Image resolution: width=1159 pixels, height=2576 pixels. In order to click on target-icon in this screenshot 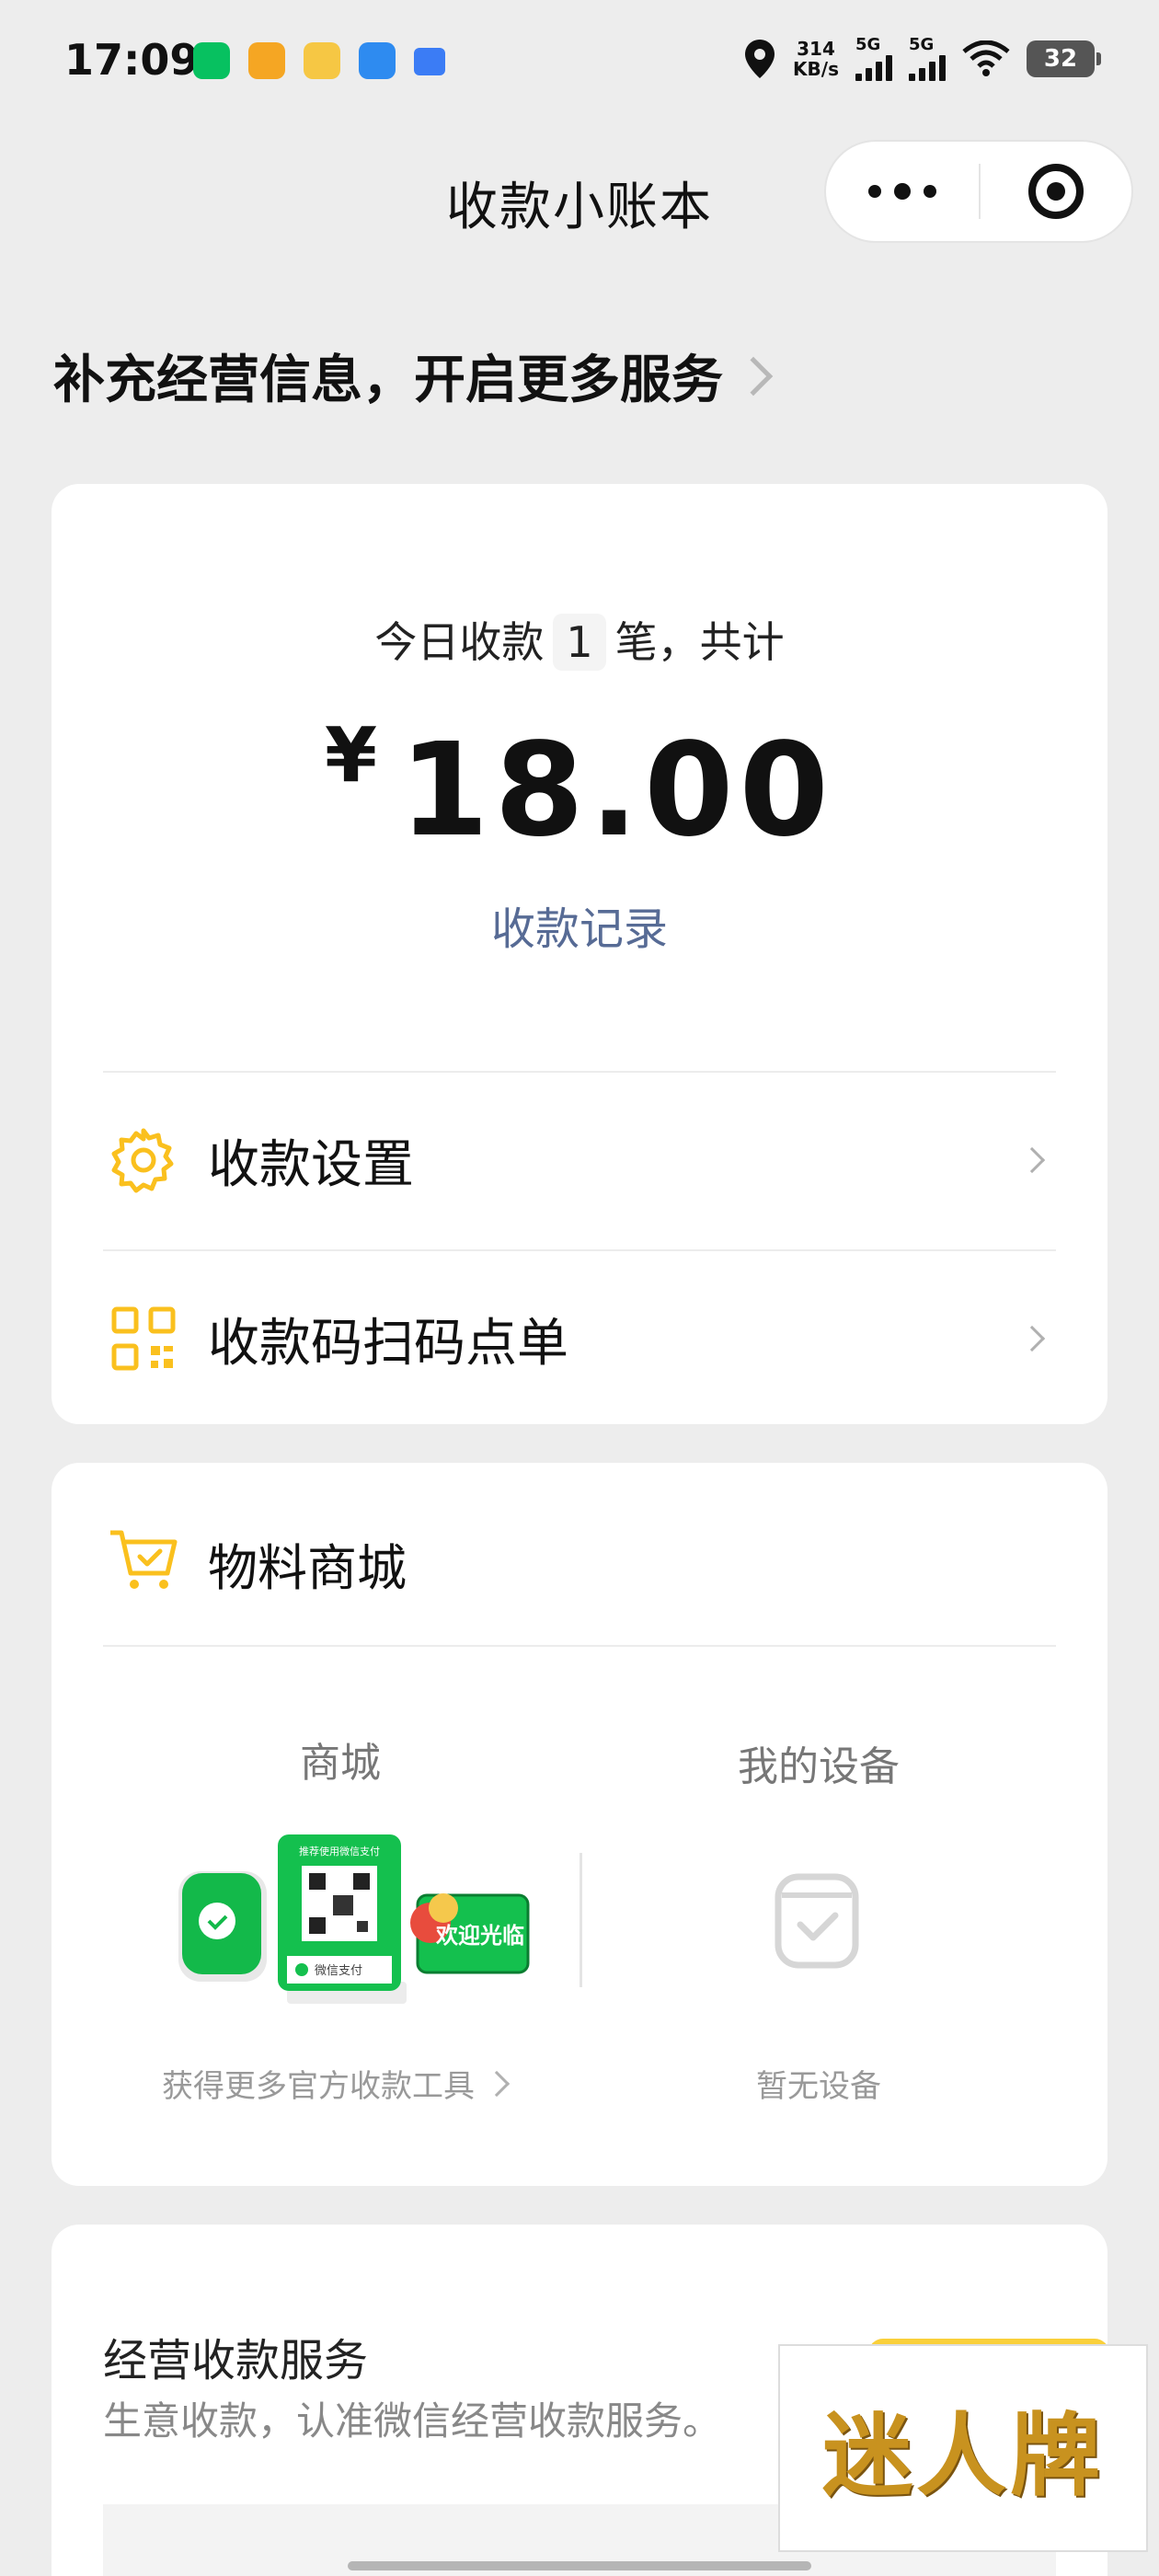, I will do `click(1055, 191)`.